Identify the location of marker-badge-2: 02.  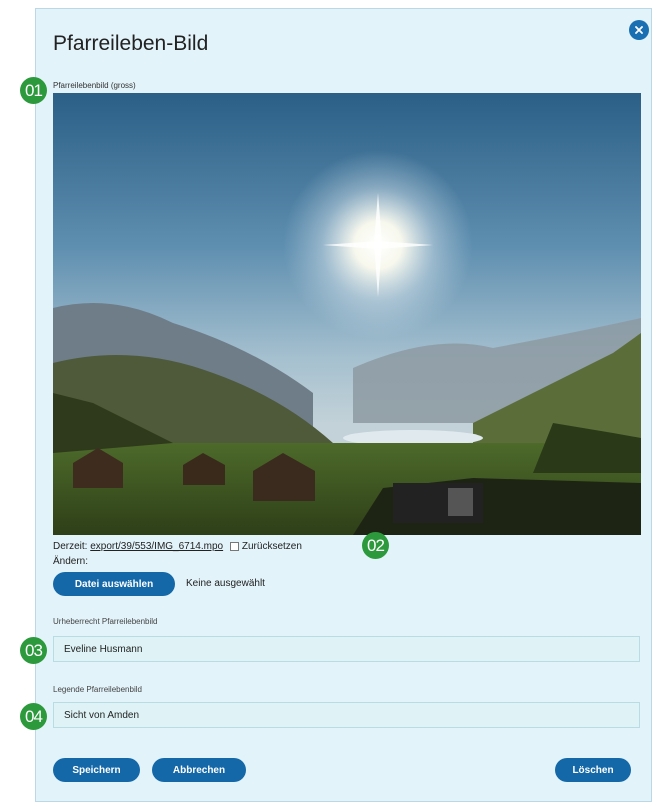
(375, 545).